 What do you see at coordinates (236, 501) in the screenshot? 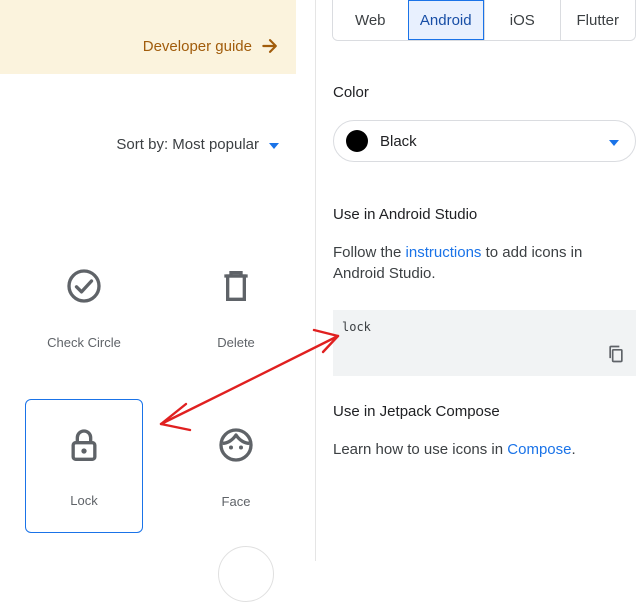
I see `icon-tile-label: Face` at bounding box center [236, 501].